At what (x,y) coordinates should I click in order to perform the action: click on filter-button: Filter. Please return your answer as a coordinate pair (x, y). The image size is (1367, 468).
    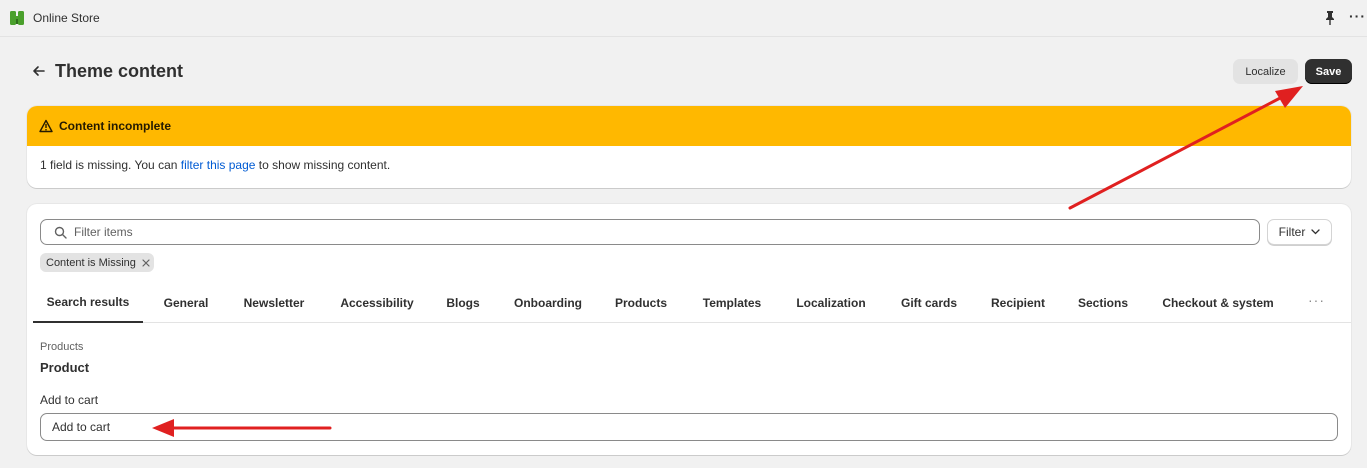
    Looking at the image, I should click on (1299, 232).